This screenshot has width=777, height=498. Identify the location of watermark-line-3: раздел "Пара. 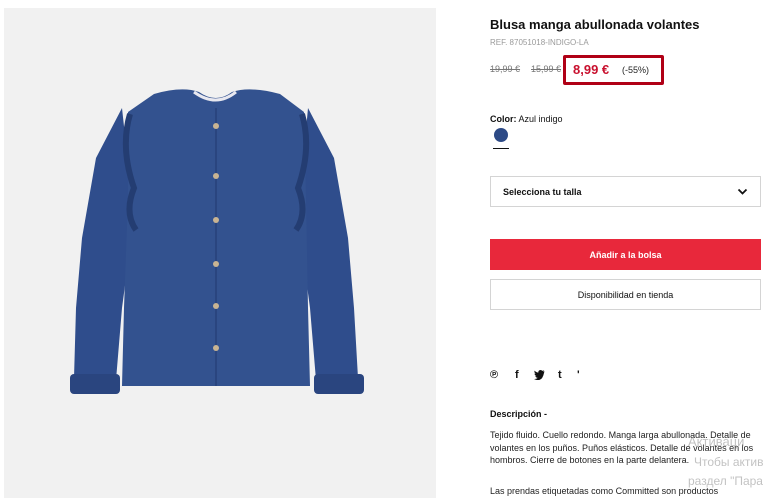
(725, 481).